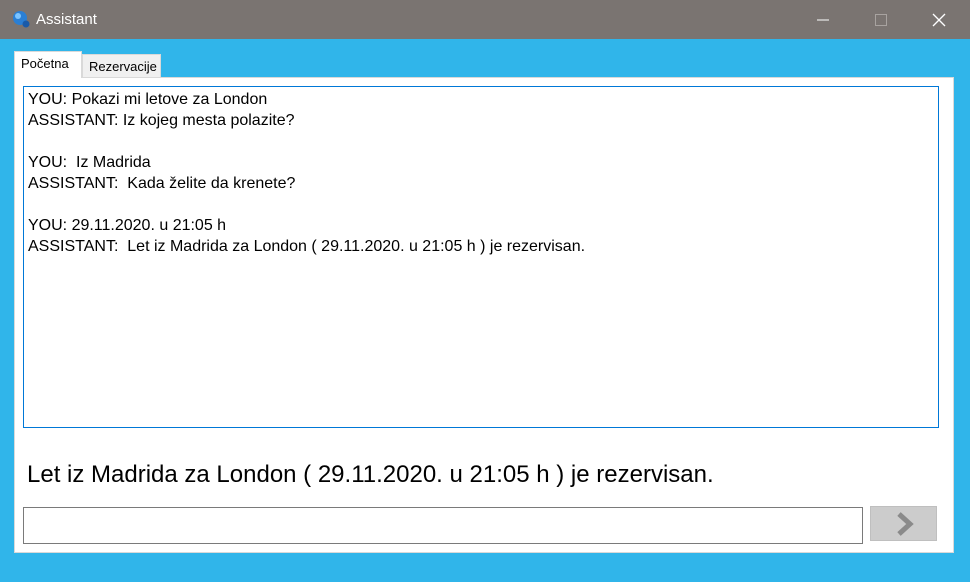 This screenshot has width=970, height=582. I want to click on close-button, so click(939, 19).